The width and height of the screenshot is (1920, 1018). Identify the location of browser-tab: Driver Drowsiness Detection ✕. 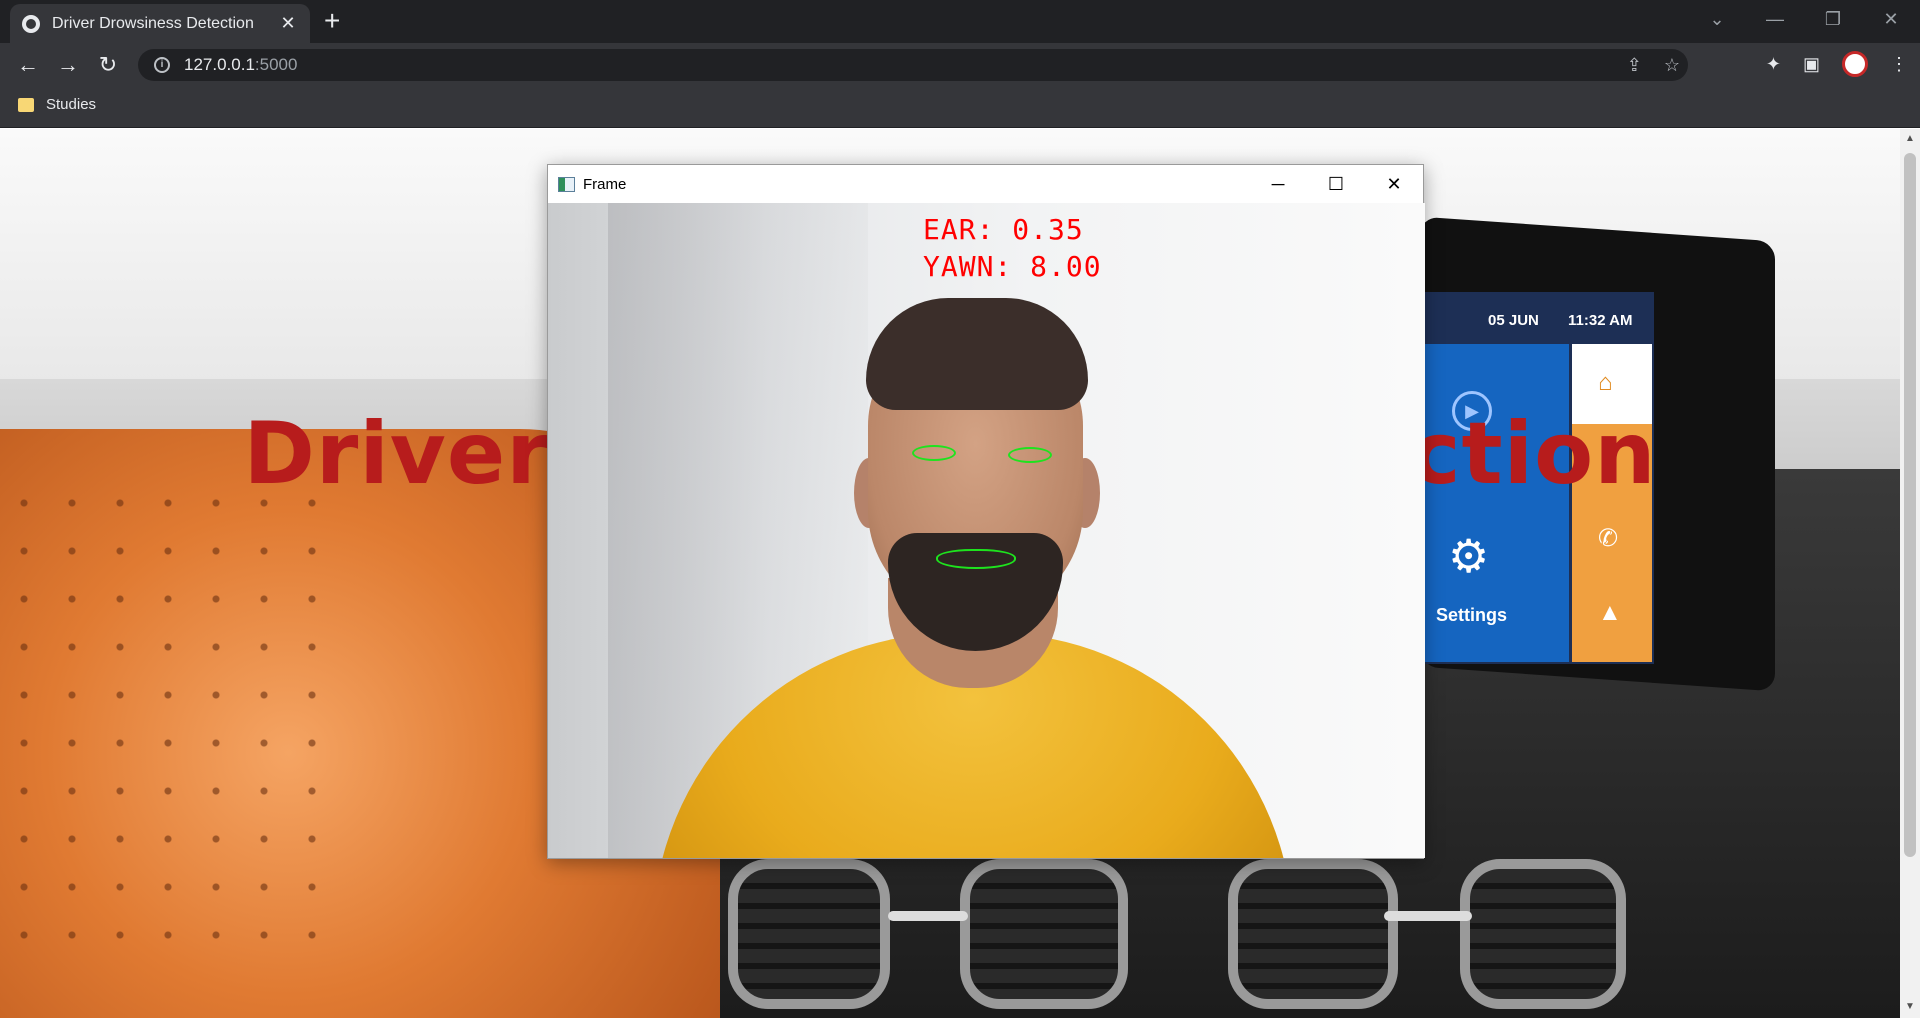
(160, 23).